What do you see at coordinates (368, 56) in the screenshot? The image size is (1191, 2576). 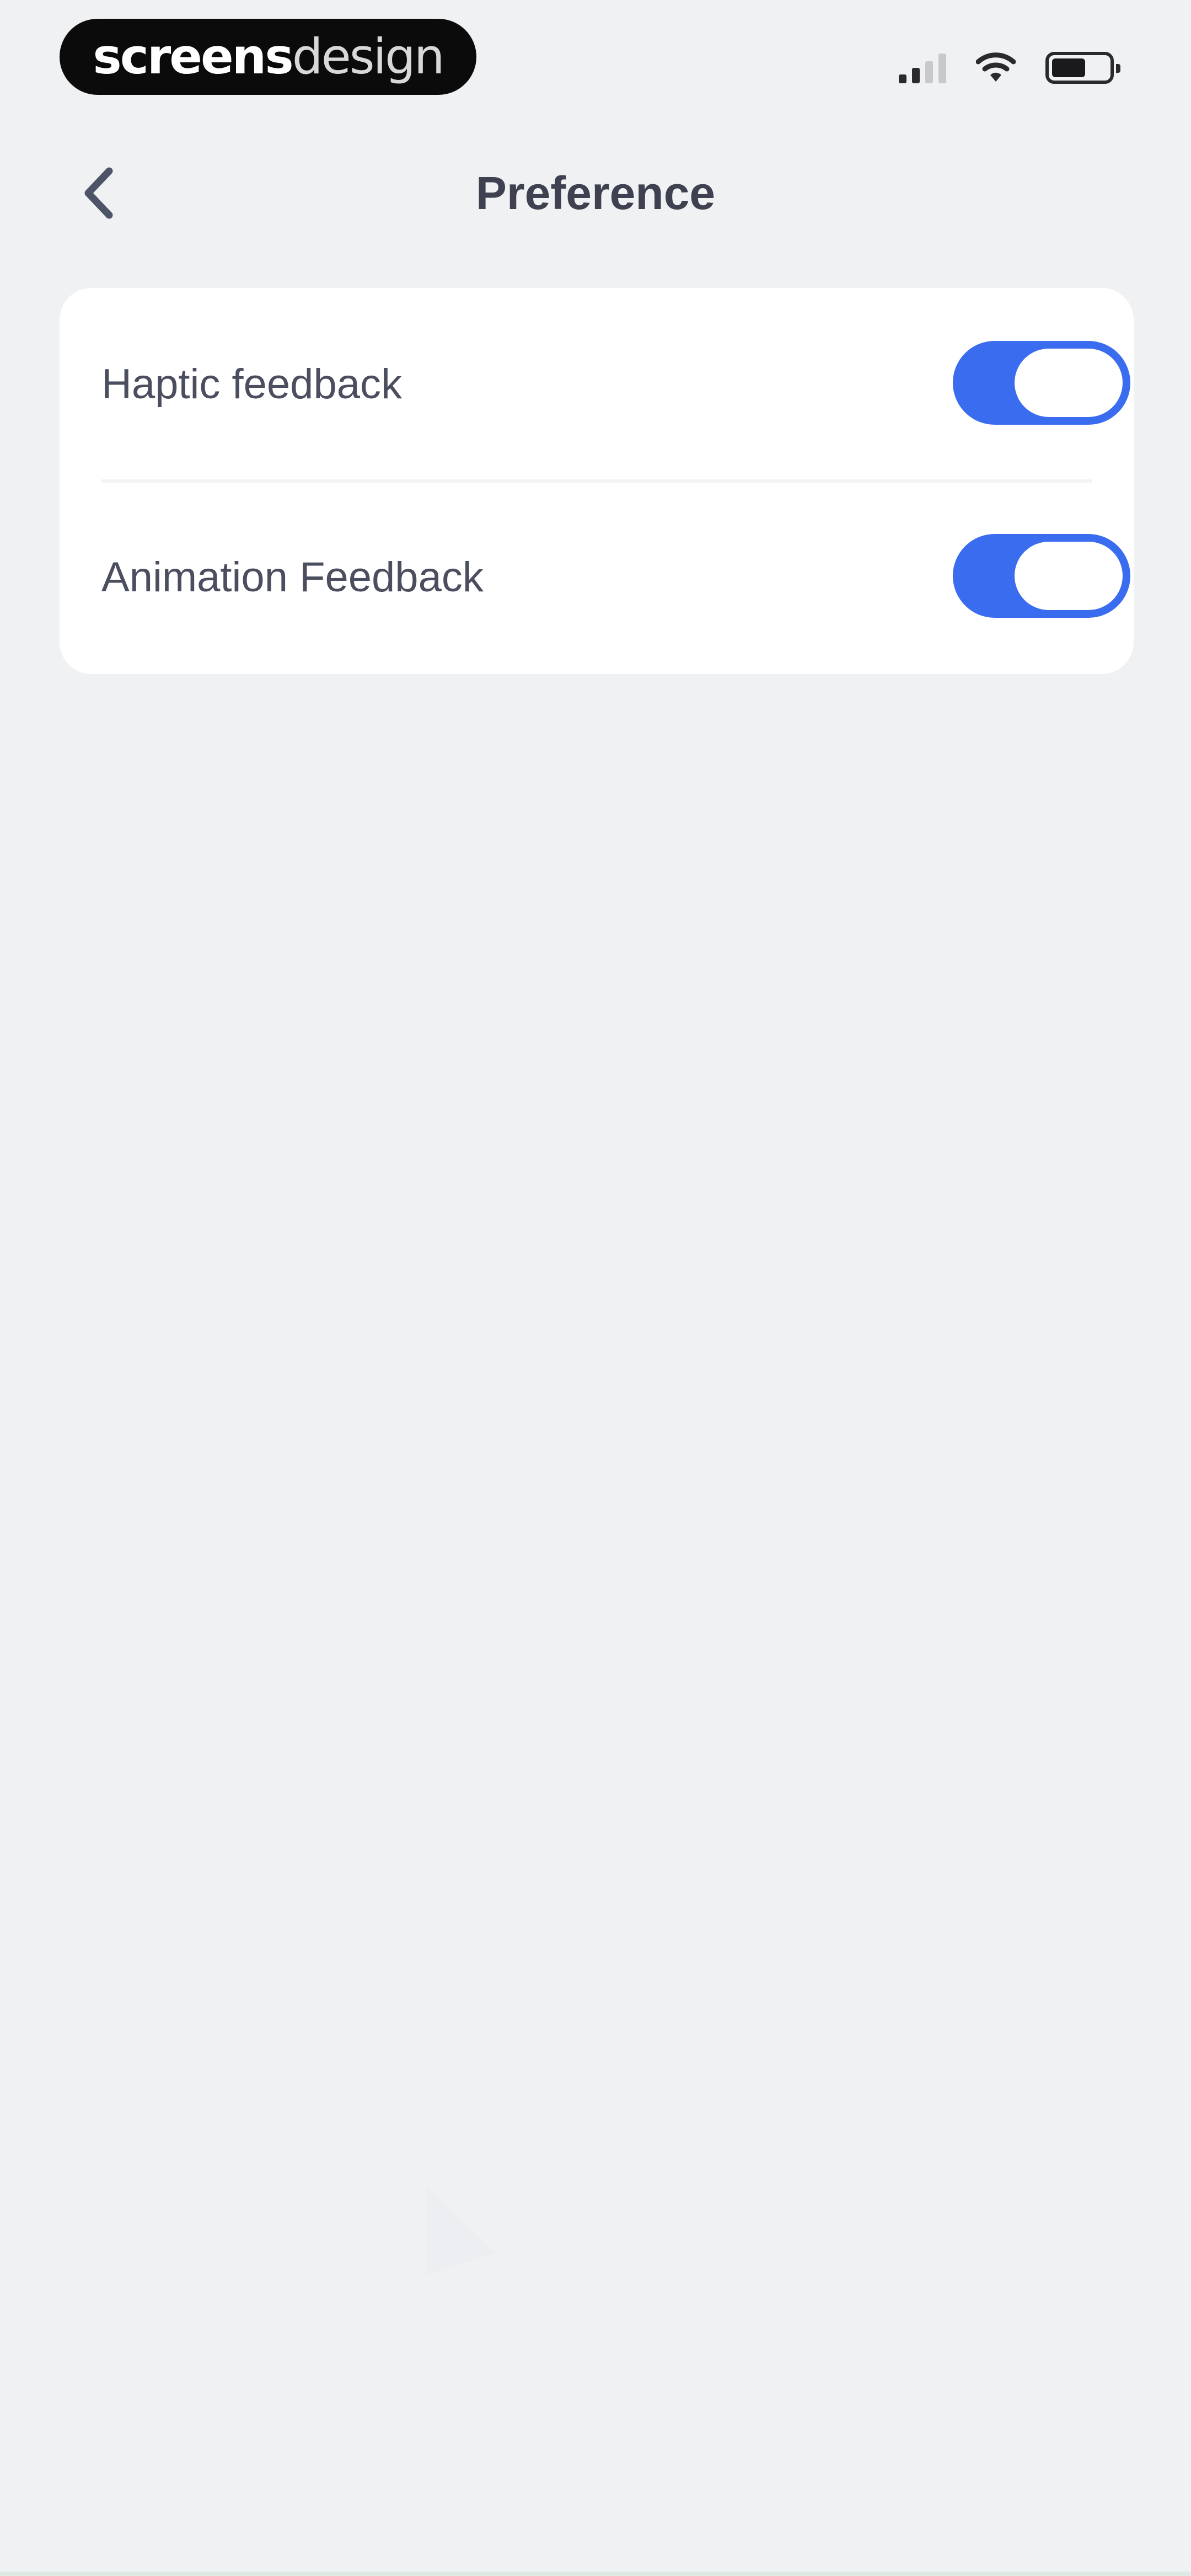 I see `brand-word-design: design` at bounding box center [368, 56].